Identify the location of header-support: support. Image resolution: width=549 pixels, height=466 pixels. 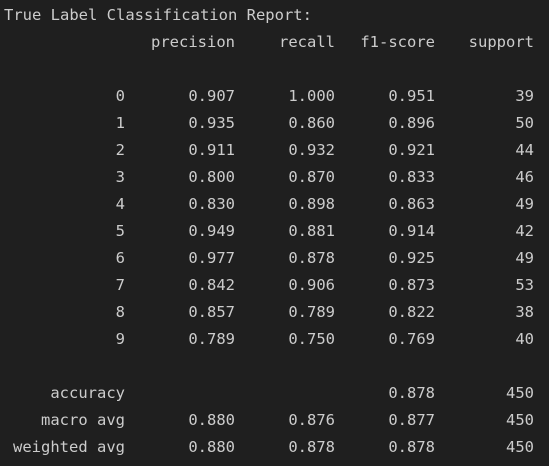
(501, 42).